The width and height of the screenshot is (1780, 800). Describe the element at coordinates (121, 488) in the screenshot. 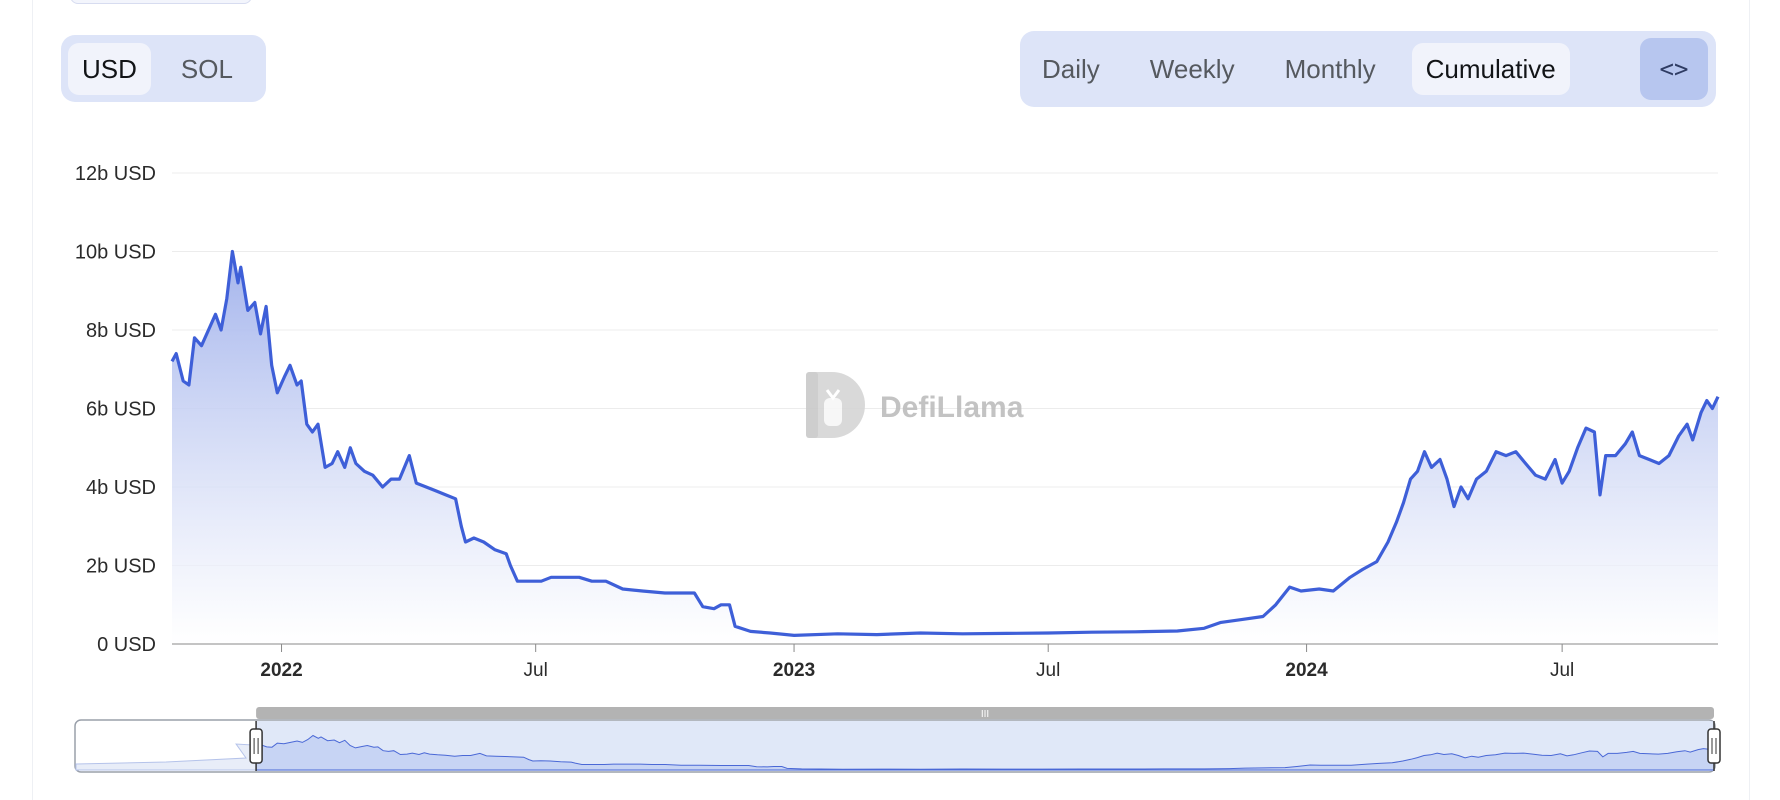

I see `y-tick-label: 4b USD` at that location.